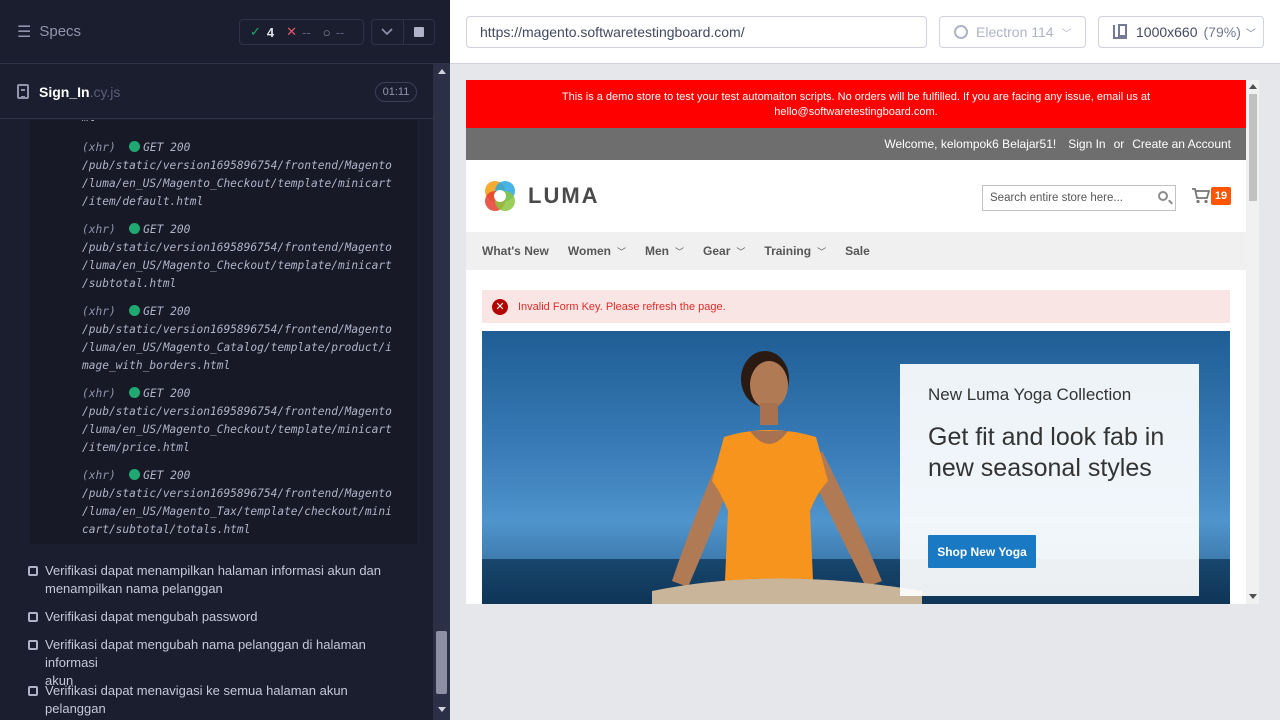 The width and height of the screenshot is (1280, 720). What do you see at coordinates (292, 31) in the screenshot?
I see `failed-x-icon: ✕` at bounding box center [292, 31].